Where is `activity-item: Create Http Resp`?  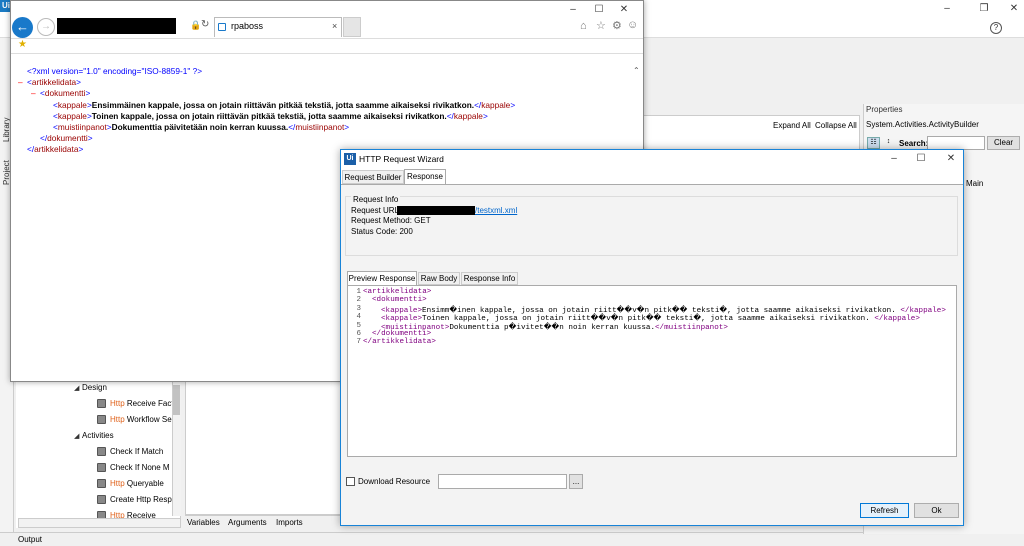 activity-item: Create Http Resp is located at coordinates (134, 500).